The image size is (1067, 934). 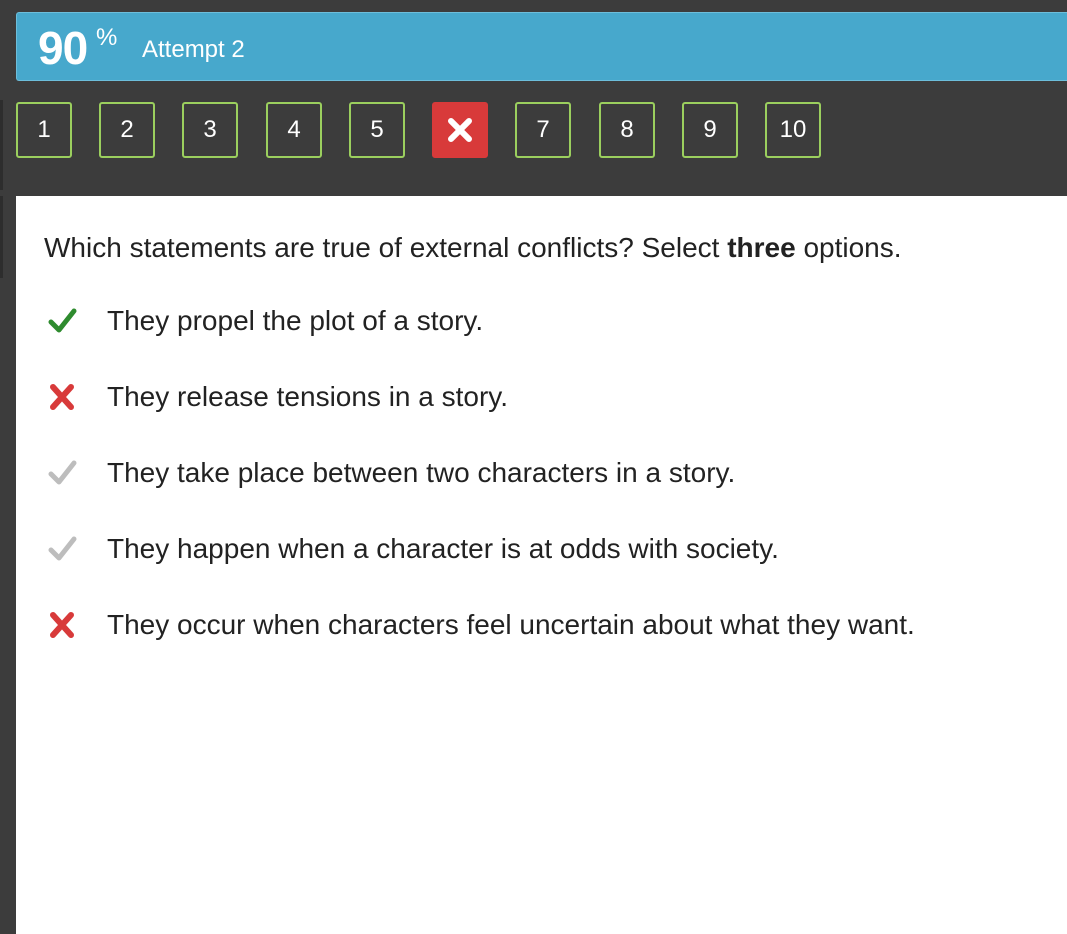 I want to click on answer-option-1: They propel the plot of a story., so click(x=544, y=321).